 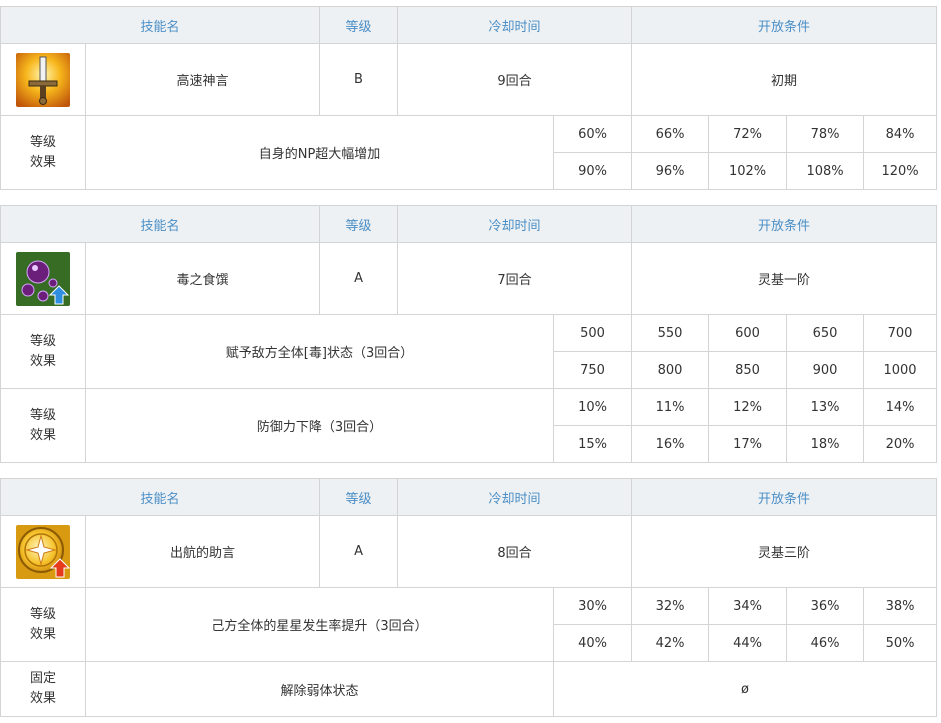 I want to click on effect-value-lv8: 850, so click(x=748, y=370).